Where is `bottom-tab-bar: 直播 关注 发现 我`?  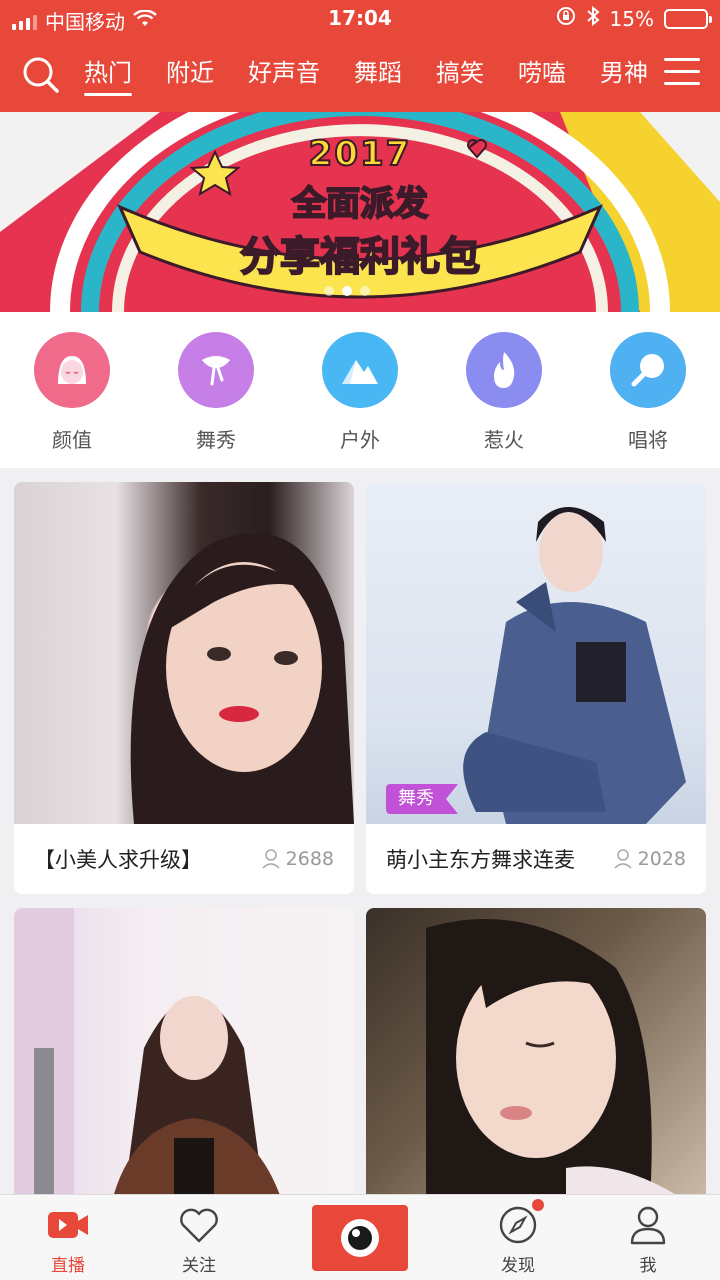
bottom-tab-bar: 直播 关注 发现 我 is located at coordinates (360, 1237).